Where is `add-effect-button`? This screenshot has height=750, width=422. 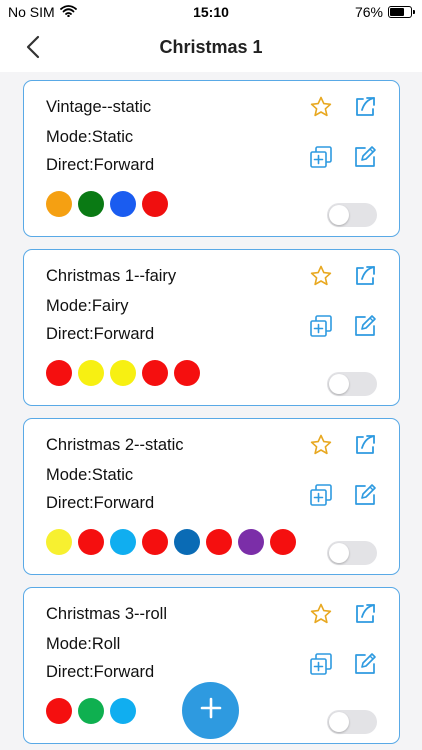 add-effect-button is located at coordinates (210, 710).